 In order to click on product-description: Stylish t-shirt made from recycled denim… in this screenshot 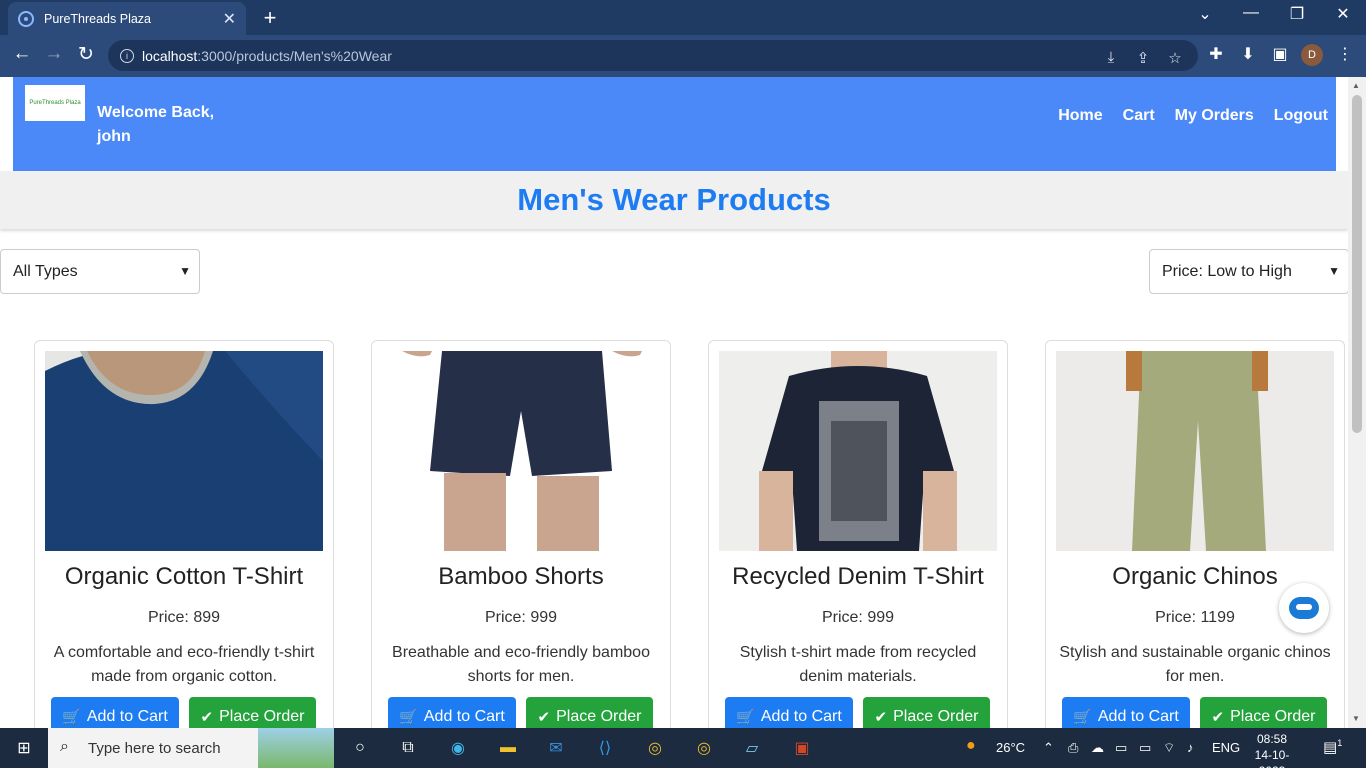, I will do `click(858, 664)`.